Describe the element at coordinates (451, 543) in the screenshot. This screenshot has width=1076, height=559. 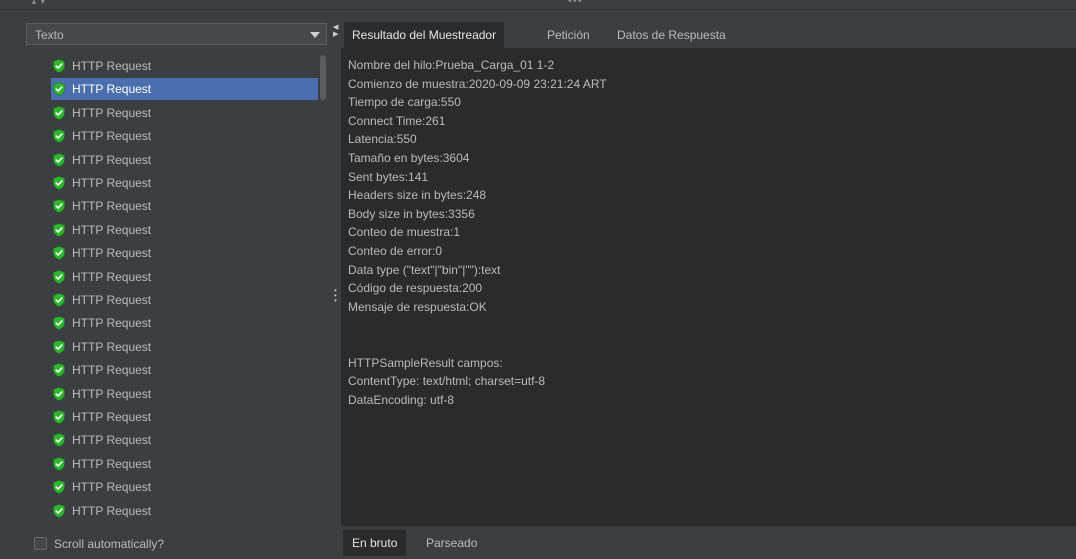
I see `tab-parsed: Parseado` at that location.